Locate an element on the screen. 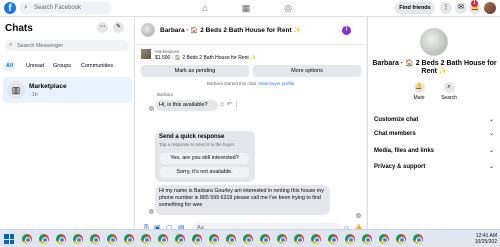  quick-response-subtitle: Tap a response to send it to the buyer. is located at coordinates (197, 144).